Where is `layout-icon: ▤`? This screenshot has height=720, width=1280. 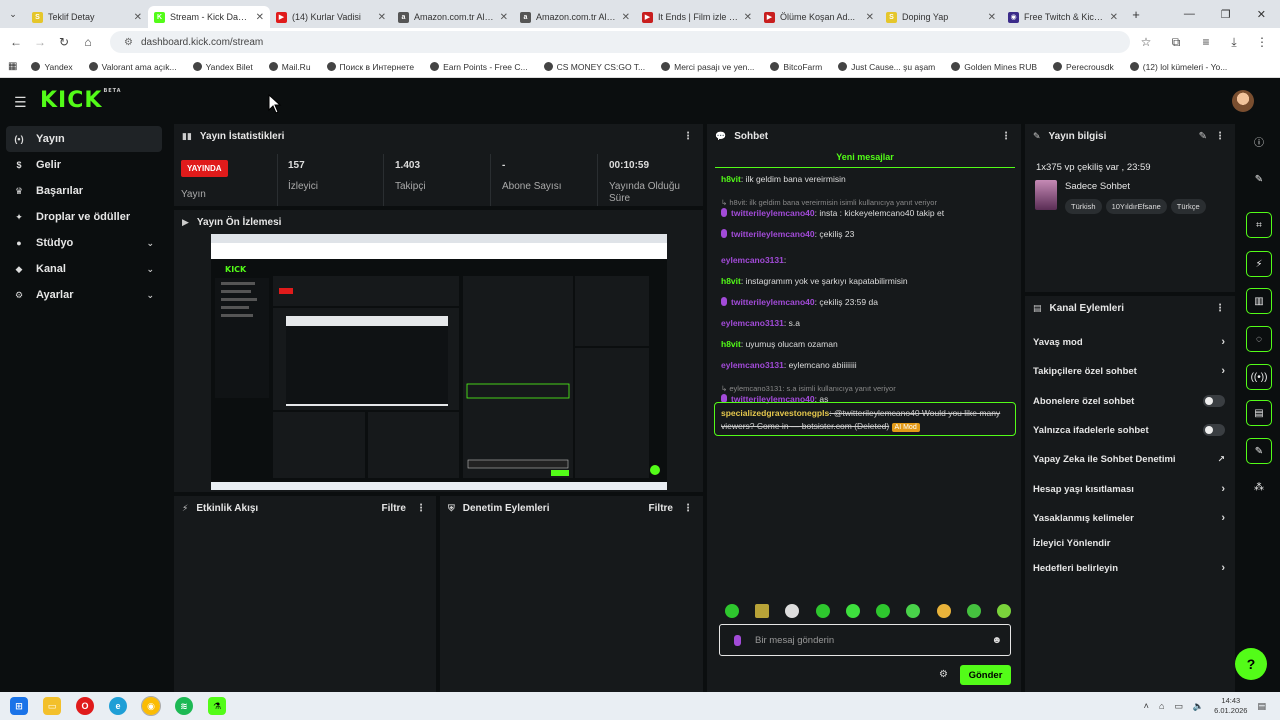 layout-icon: ▤ is located at coordinates (1259, 413).